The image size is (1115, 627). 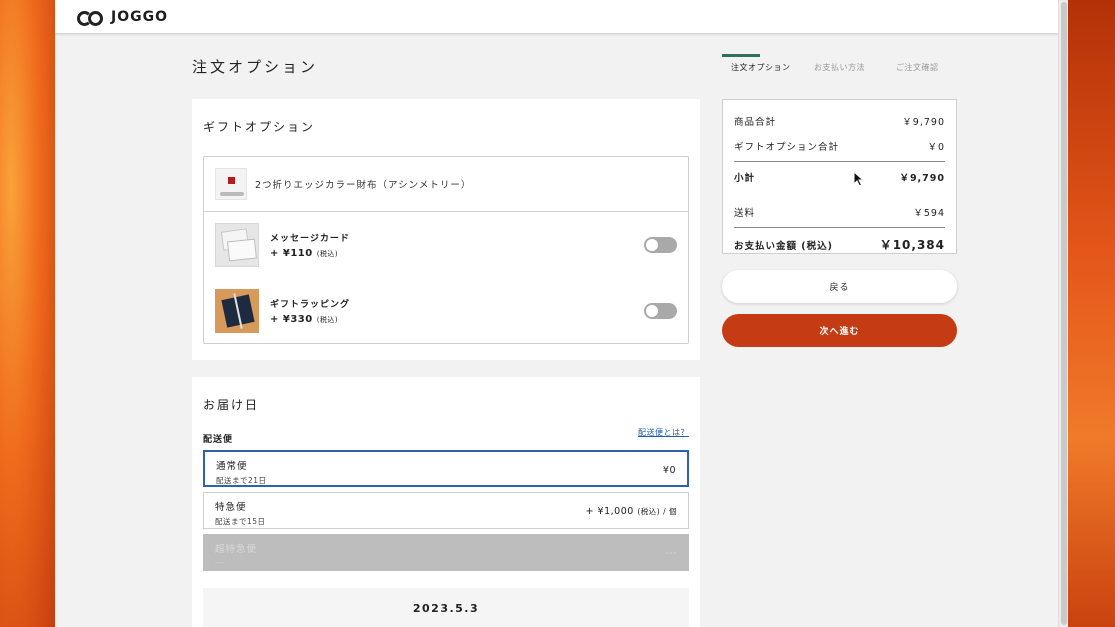 What do you see at coordinates (936, 147) in the screenshot?
I see `summary-value: ￥0` at bounding box center [936, 147].